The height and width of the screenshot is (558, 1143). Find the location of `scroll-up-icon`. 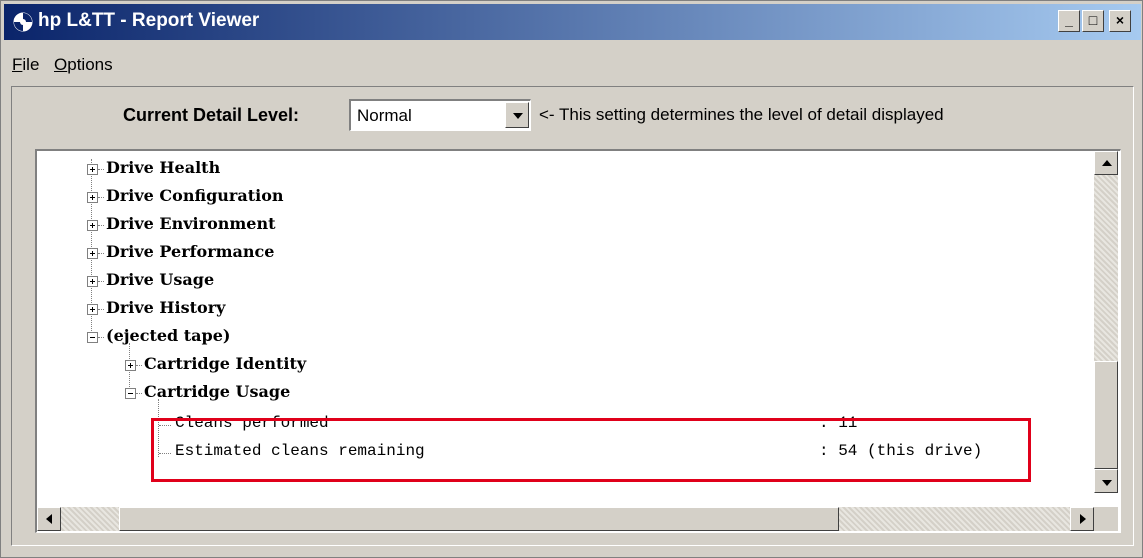

scroll-up-icon is located at coordinates (1107, 163).